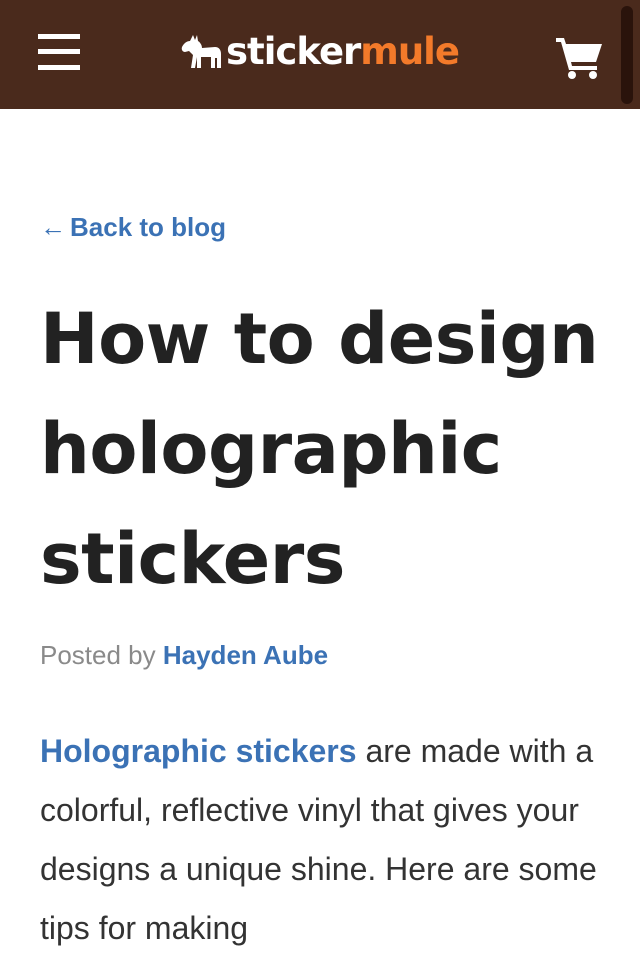 This screenshot has width=640, height=959. I want to click on cart-glyph, so click(579, 58).